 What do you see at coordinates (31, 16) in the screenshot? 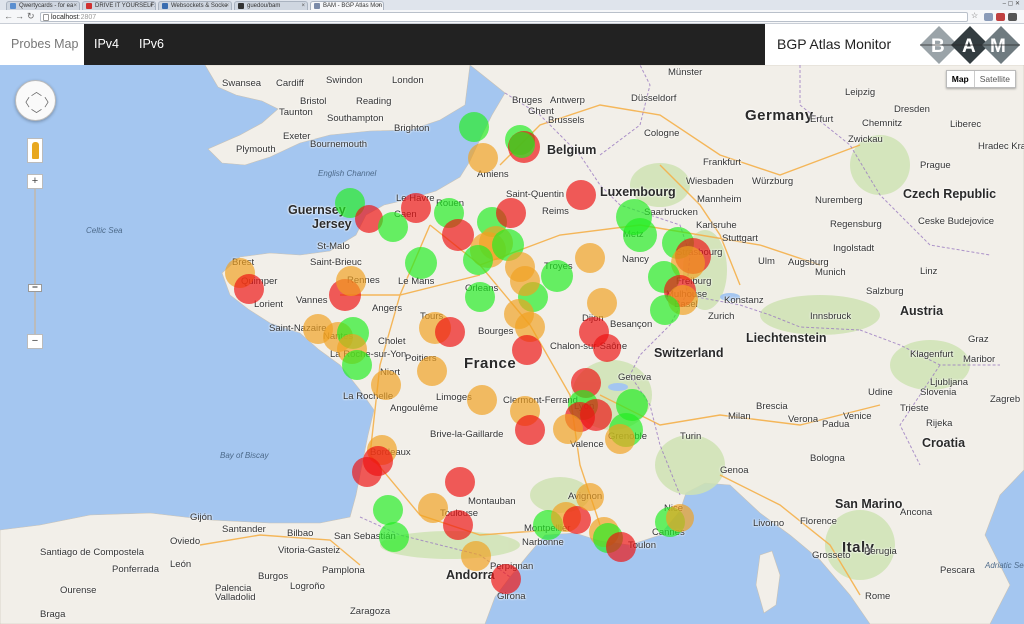
I see `reload-icon: ↻` at bounding box center [31, 16].